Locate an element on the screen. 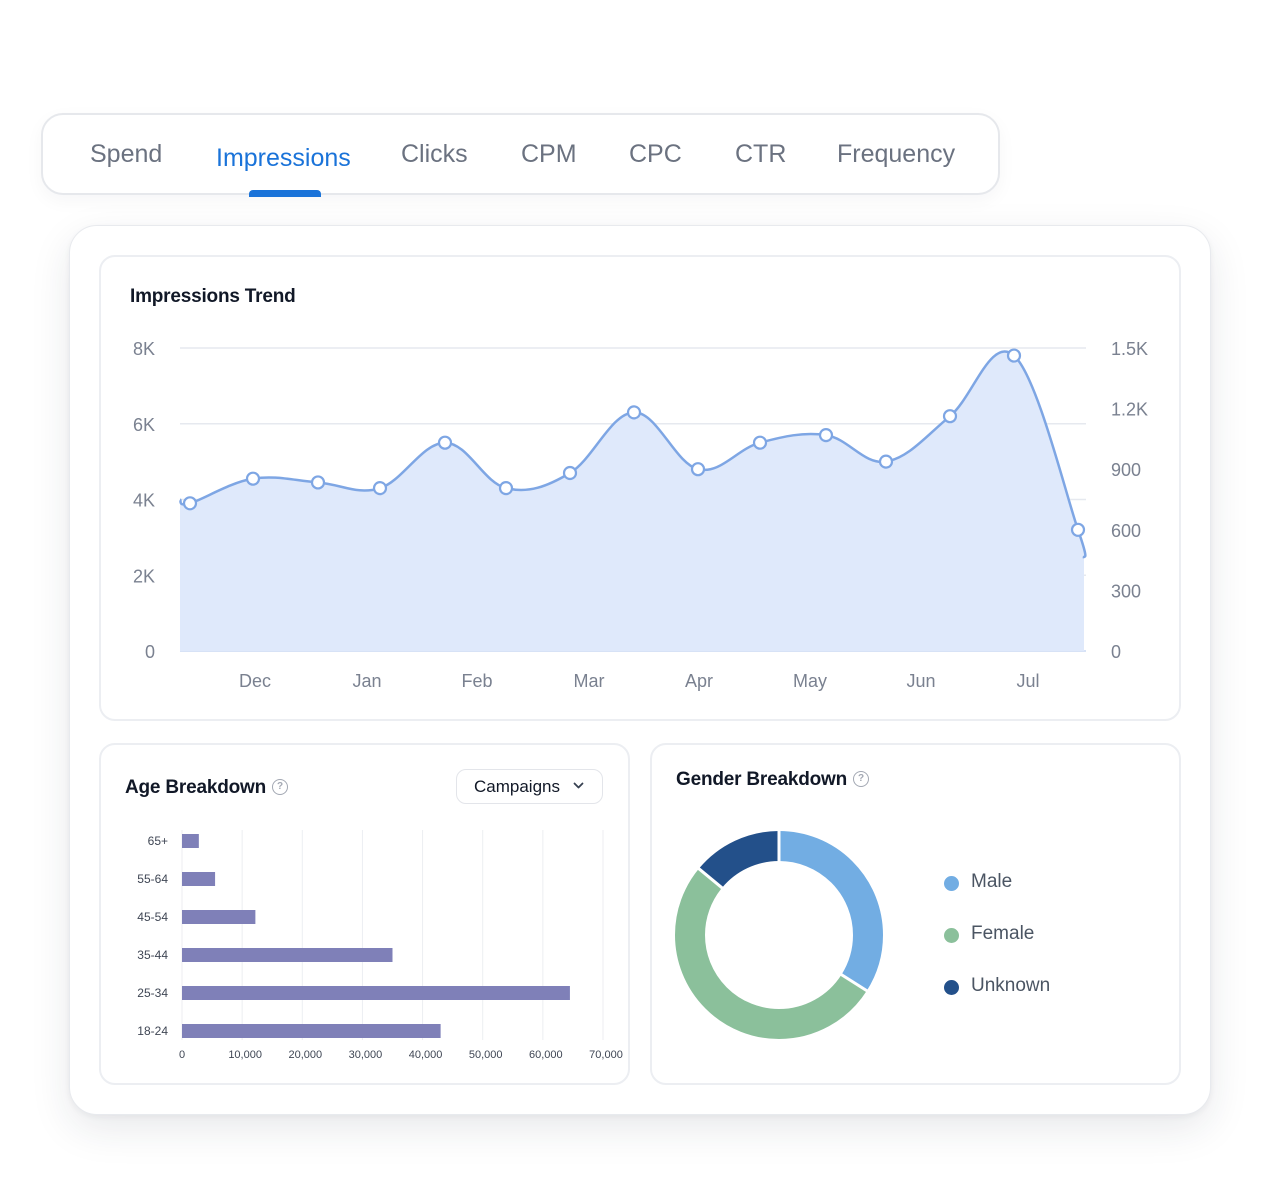  tab-impressions: Impressions is located at coordinates (283, 158).